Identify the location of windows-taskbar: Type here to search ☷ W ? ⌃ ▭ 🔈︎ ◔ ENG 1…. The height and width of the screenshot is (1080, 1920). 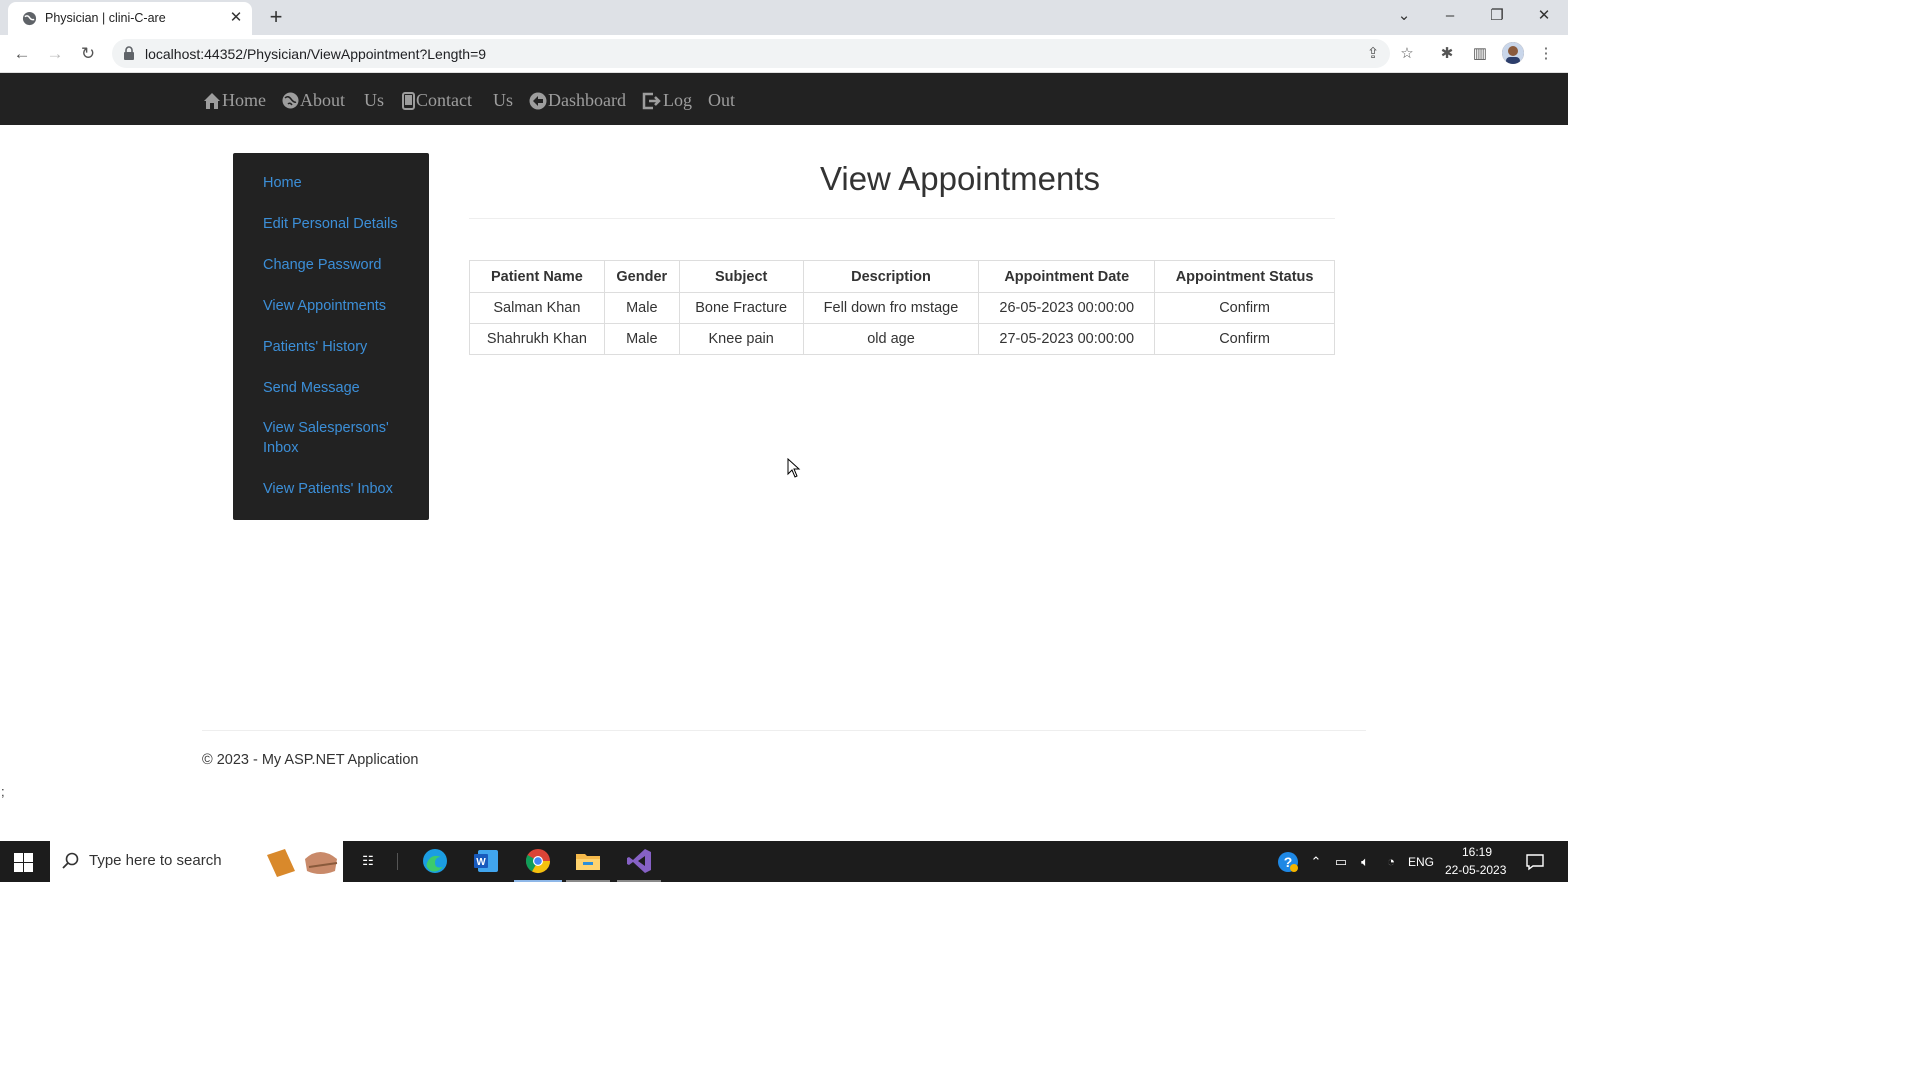
(784, 861).